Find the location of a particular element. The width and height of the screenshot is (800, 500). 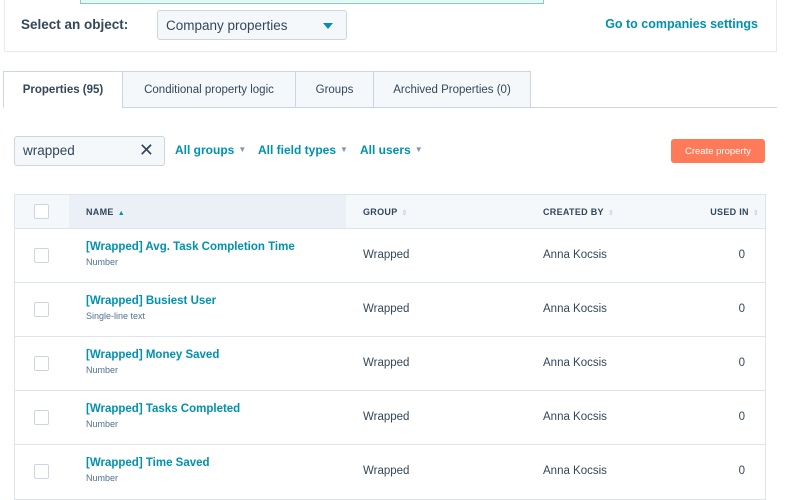

all-field-types-filter: All field types ▼ is located at coordinates (303, 150).